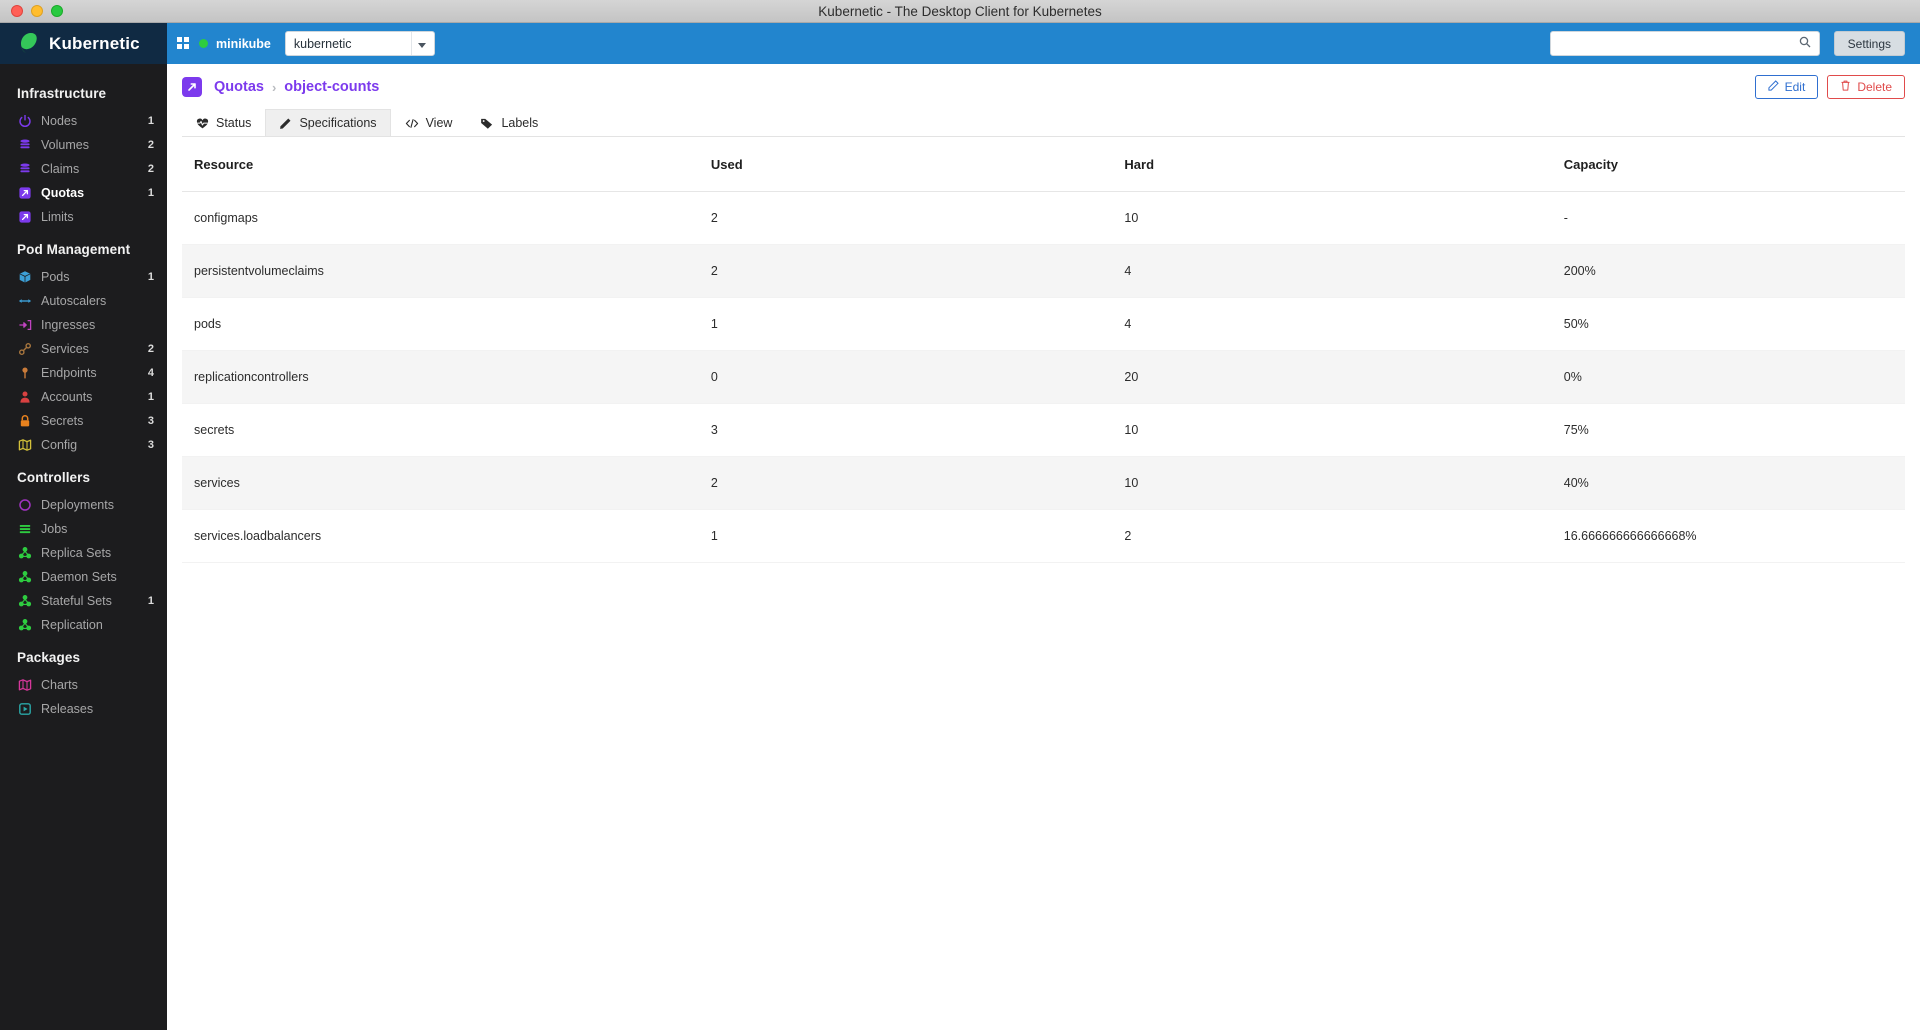 Image resolution: width=1920 pixels, height=1030 pixels. I want to click on sidebar-item-replica-sets: Replica Sets, so click(83, 553).